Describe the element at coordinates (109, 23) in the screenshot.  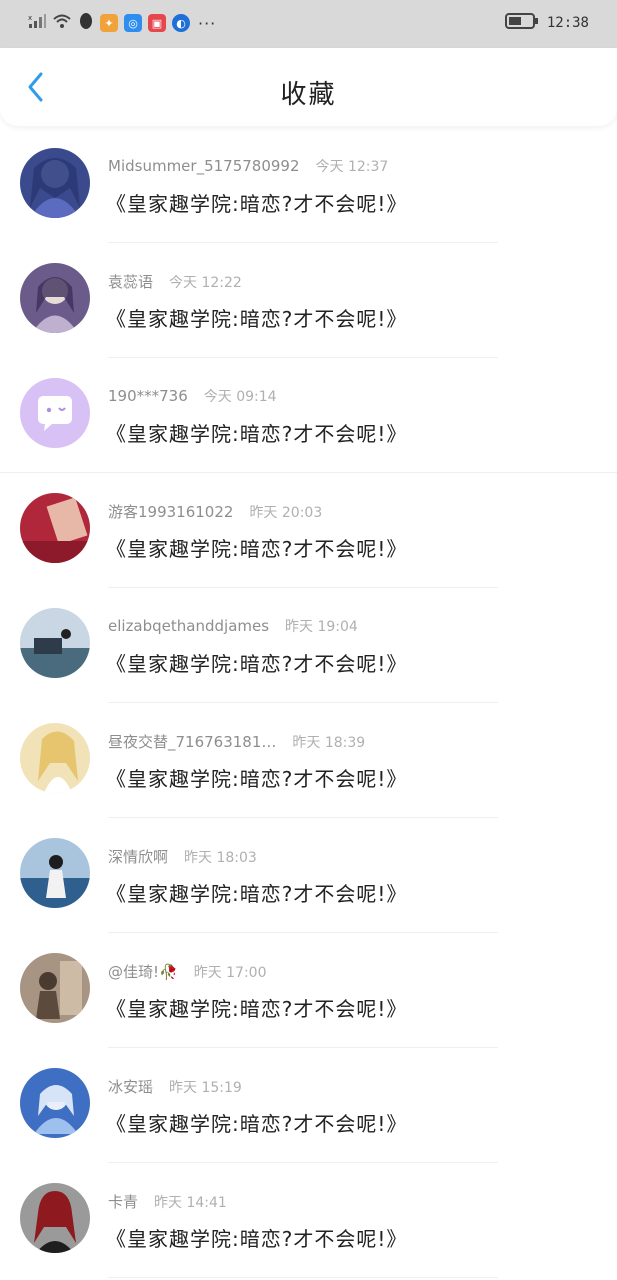
I see `color-app-icon: ✦` at that location.